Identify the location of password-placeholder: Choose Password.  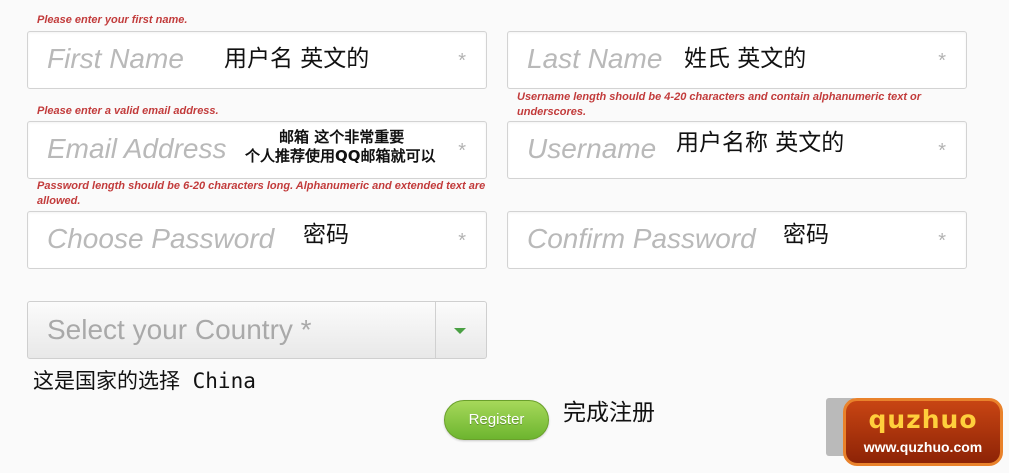
(161, 238).